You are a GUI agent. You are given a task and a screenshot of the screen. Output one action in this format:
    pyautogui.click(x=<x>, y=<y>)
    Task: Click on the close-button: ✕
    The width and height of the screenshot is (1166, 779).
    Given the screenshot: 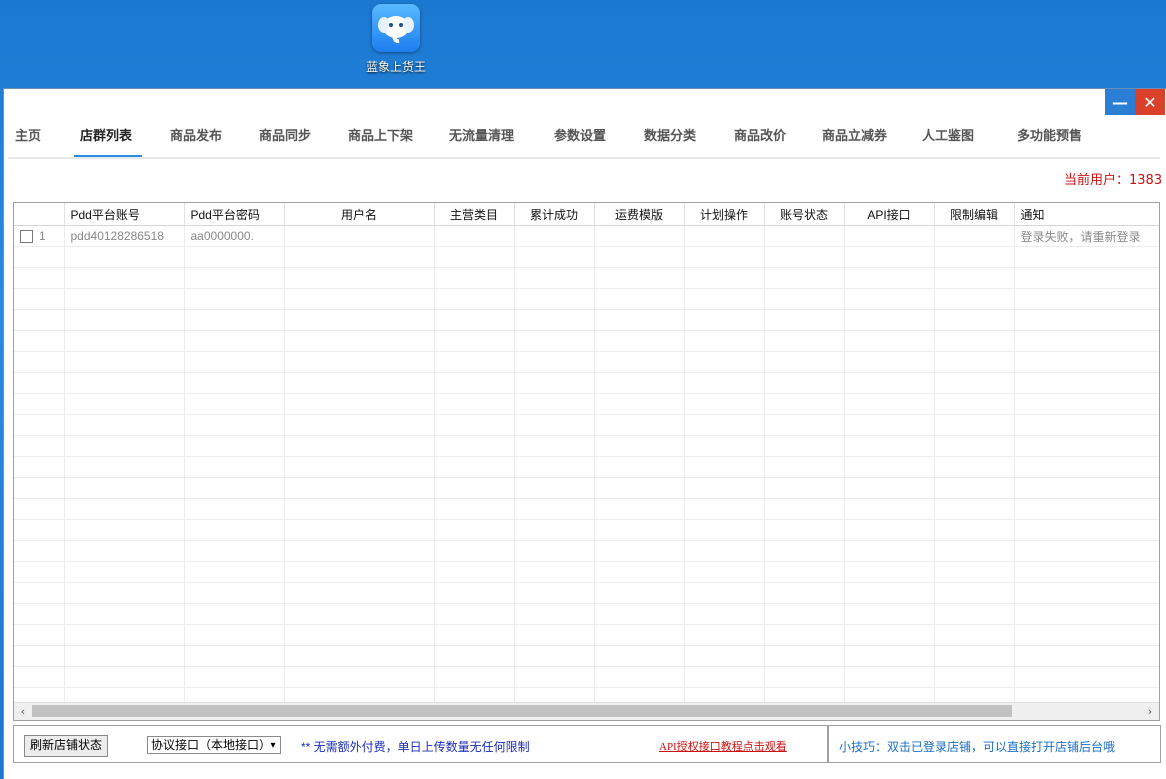 What is the action you would take?
    pyautogui.click(x=1150, y=102)
    